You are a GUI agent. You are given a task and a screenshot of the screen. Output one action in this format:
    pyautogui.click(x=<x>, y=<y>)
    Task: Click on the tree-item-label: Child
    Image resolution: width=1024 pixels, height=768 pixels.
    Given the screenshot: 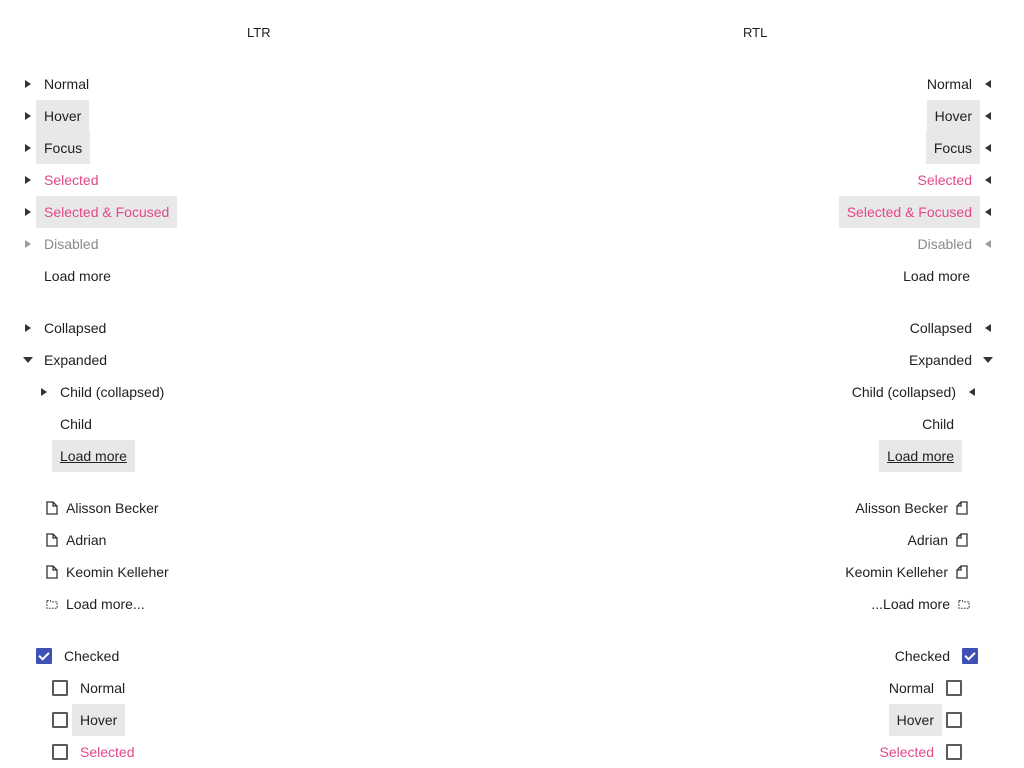 What is the action you would take?
    pyautogui.click(x=76, y=424)
    